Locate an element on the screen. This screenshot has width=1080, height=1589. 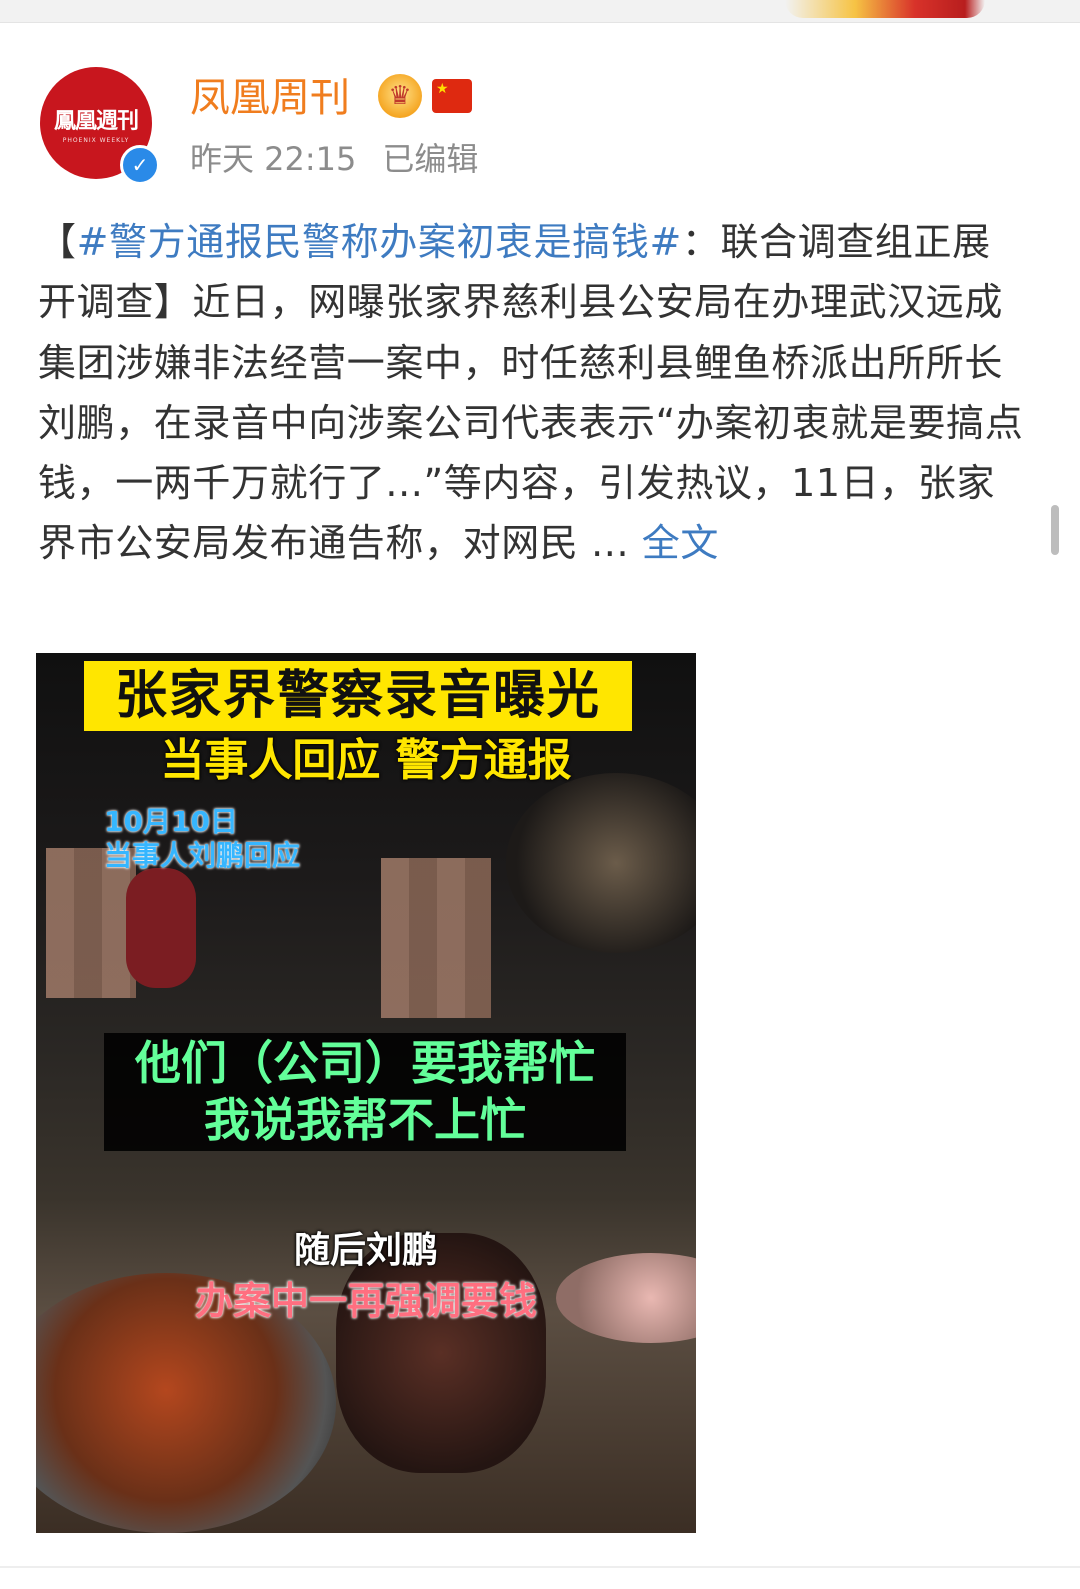
caption-quote: 他们（公司）要我帮忙 我说我帮不上忙 is located at coordinates (365, 1092).